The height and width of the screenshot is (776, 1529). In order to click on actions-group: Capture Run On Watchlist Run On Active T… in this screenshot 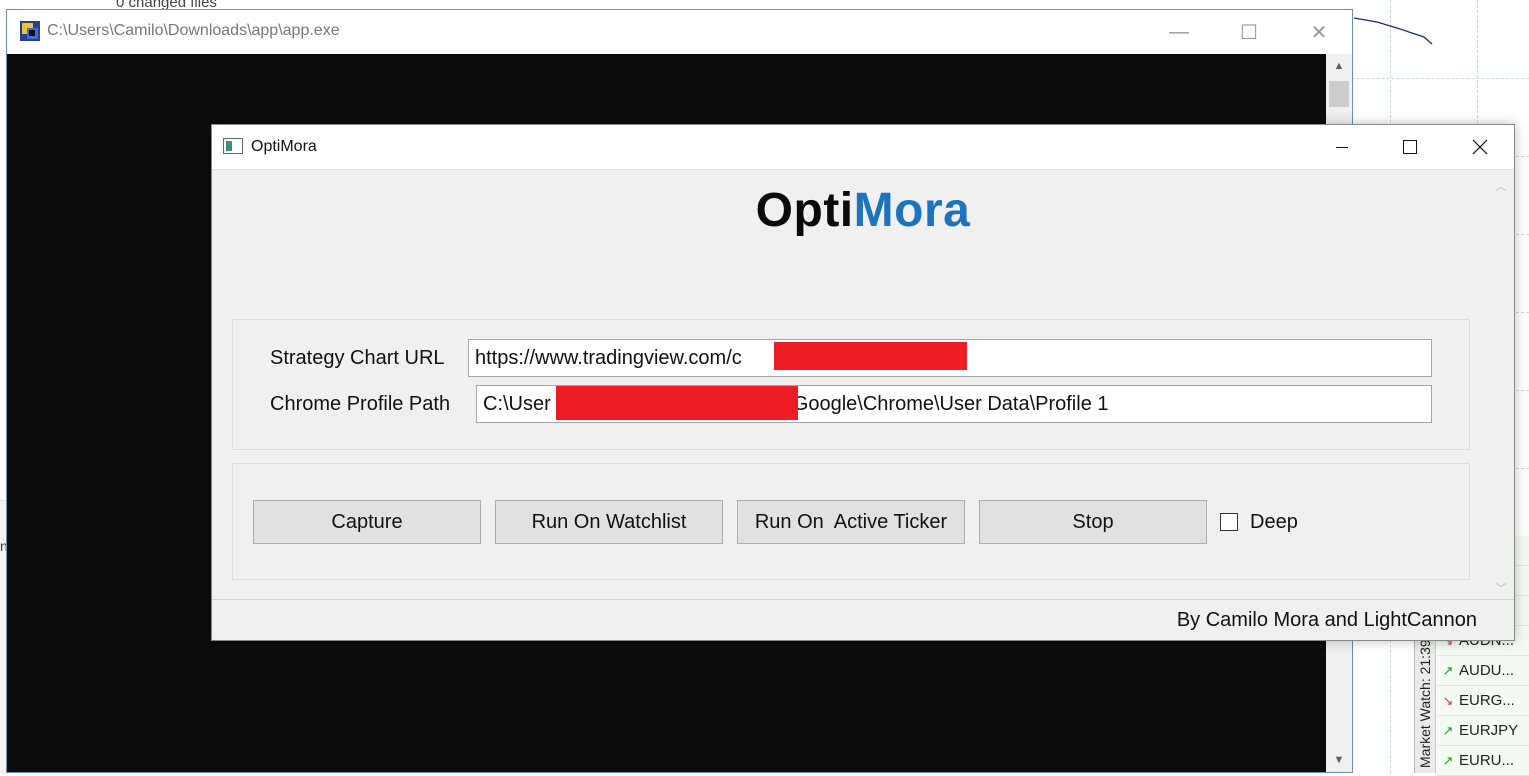, I will do `click(851, 521)`.